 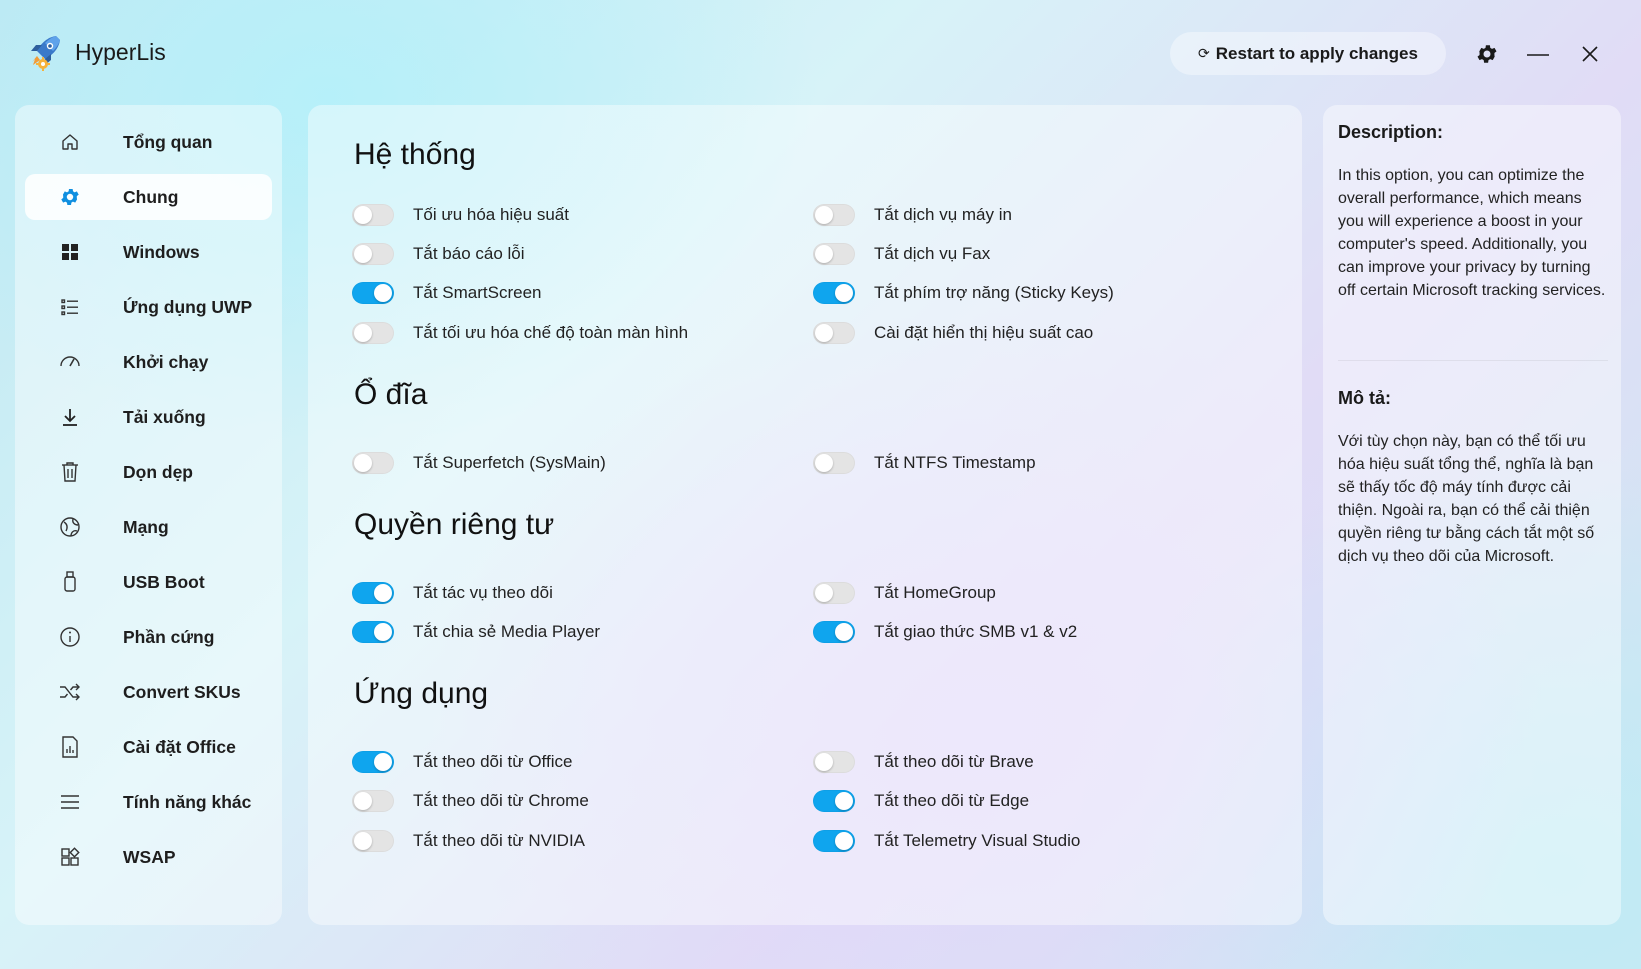 I want to click on home-icon, so click(x=70, y=142).